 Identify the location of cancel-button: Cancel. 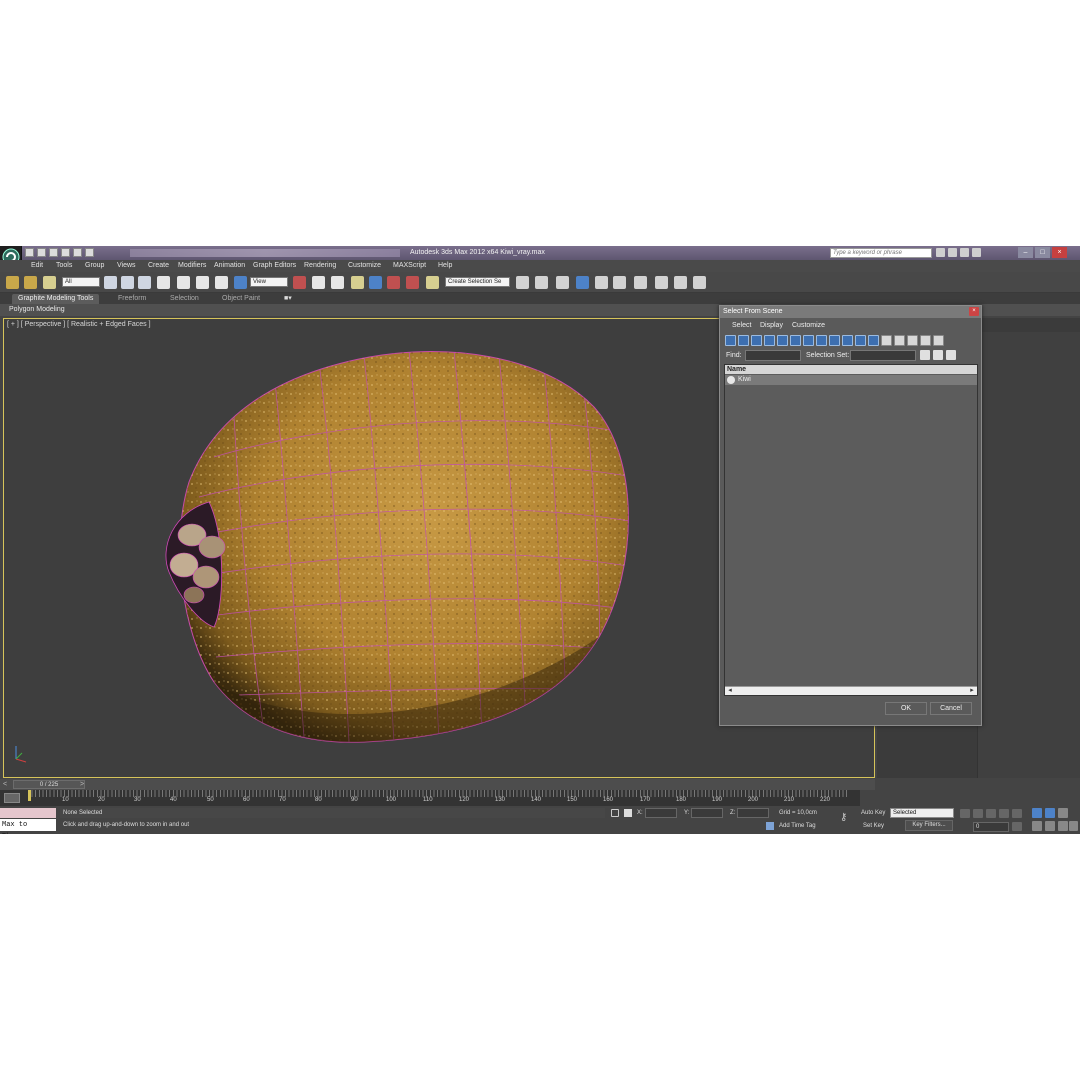
(951, 708).